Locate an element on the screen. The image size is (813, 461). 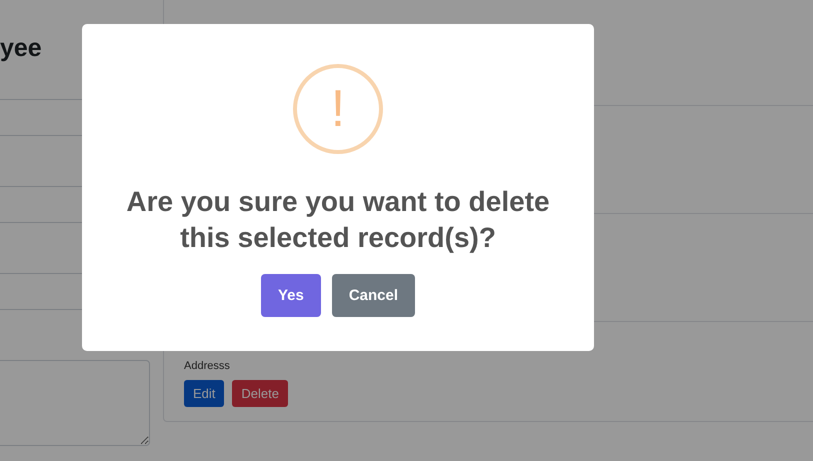
record-address: Addresss is located at coordinates (207, 366).